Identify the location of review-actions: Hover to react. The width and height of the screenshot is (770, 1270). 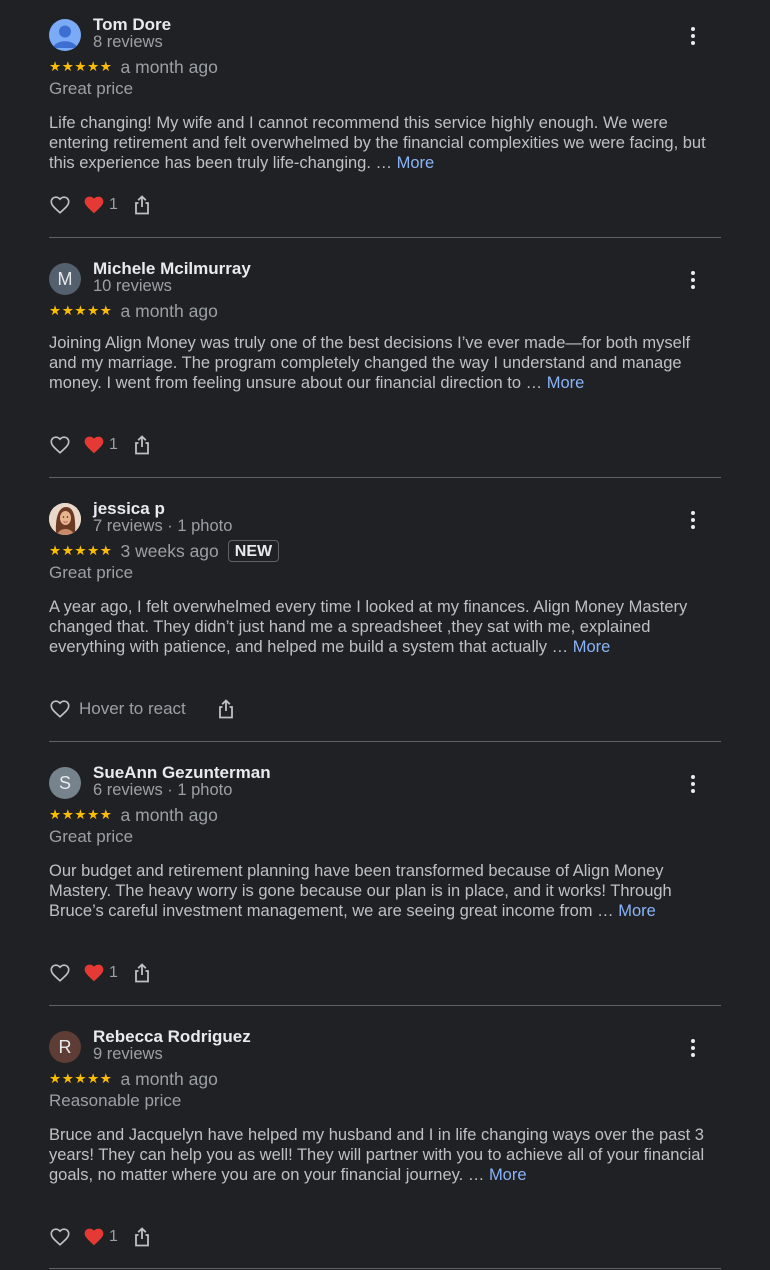
(142, 709).